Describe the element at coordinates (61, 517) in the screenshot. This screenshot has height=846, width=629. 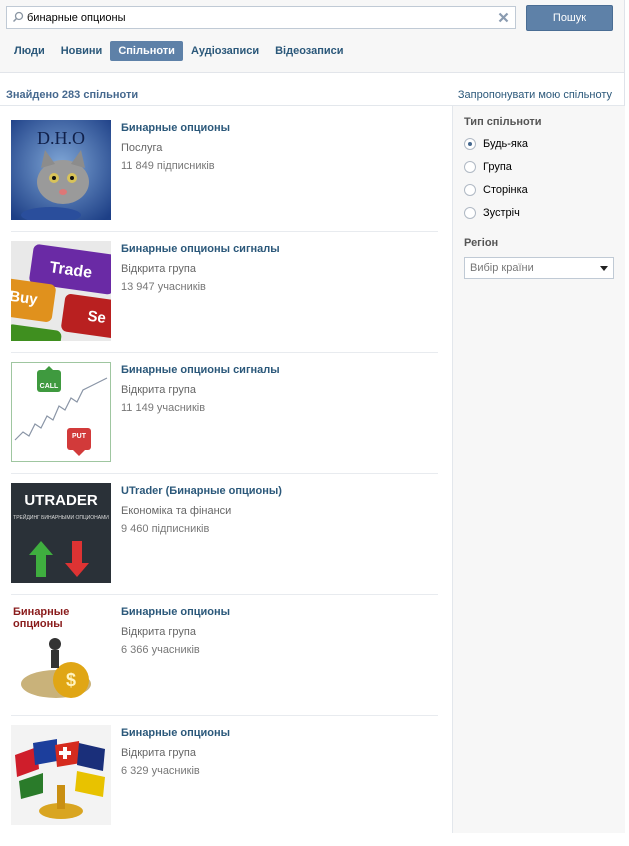
I see `thumb-tagline: ТРЕЙДИНГ БИНАРНЫМИ ОПЦИОНАМИ` at that location.